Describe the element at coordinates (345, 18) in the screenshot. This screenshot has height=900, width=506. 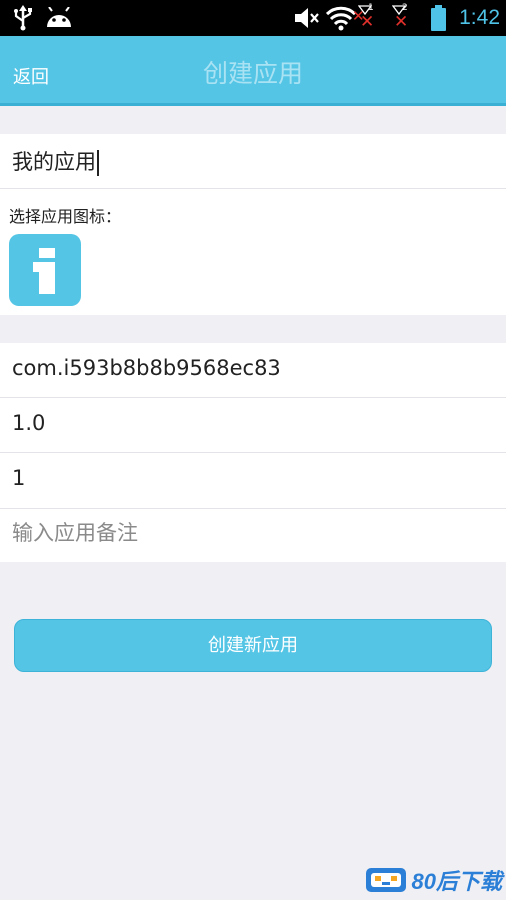
I see `wifi-icon: ✕` at that location.